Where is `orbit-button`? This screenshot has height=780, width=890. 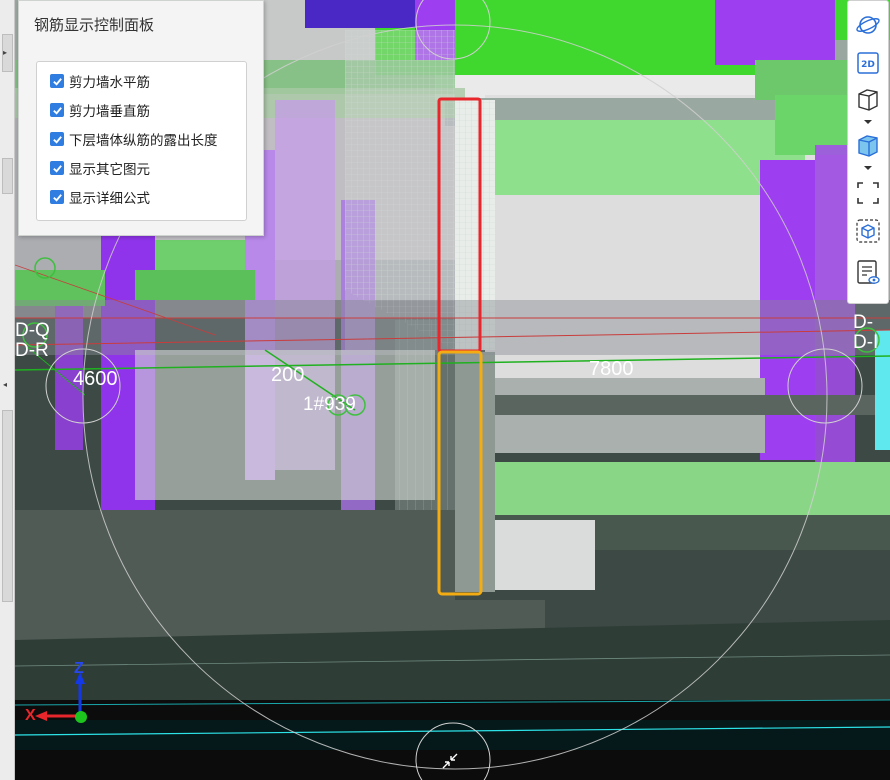 orbit-button is located at coordinates (868, 25).